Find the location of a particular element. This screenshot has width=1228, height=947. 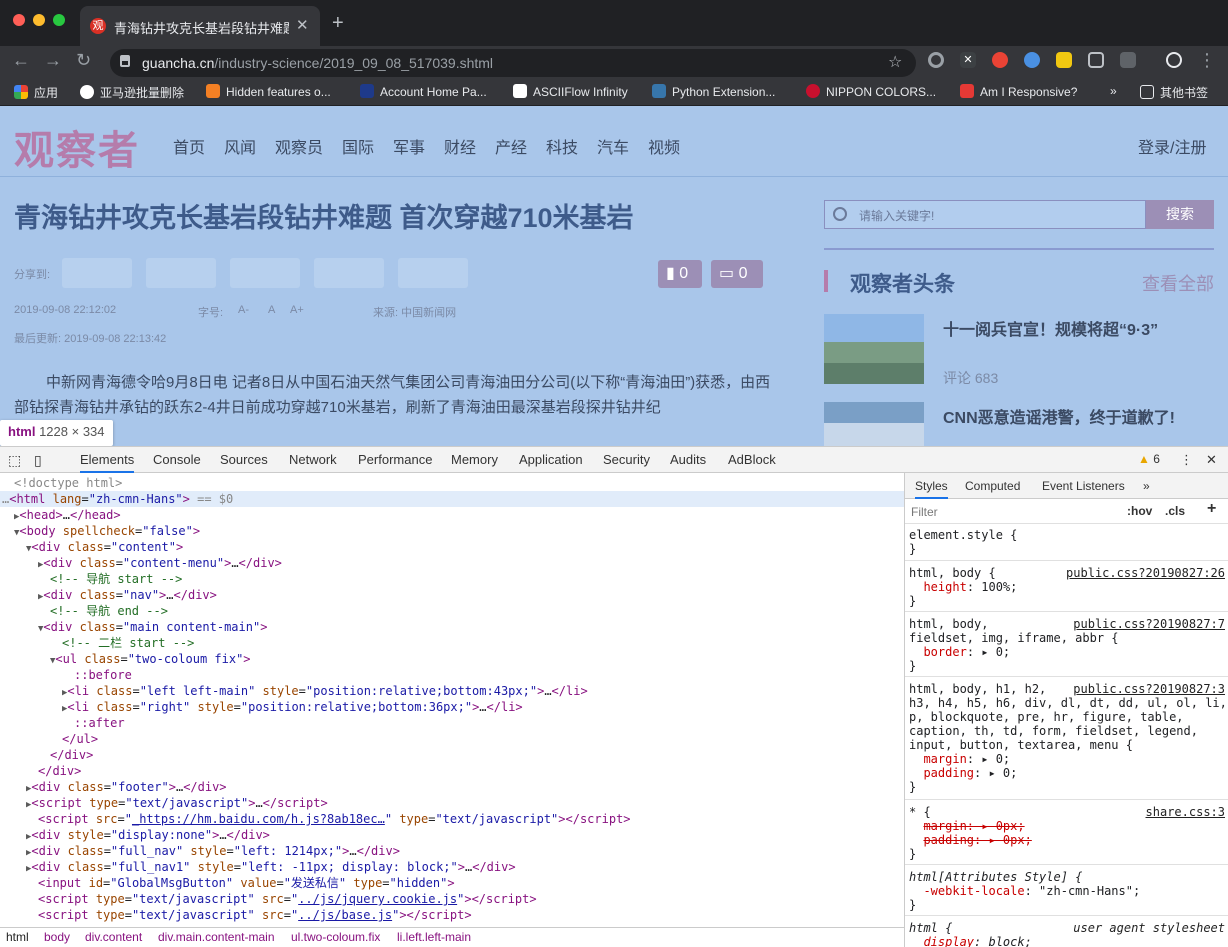

forward-icon: → is located at coordinates (53, 60).